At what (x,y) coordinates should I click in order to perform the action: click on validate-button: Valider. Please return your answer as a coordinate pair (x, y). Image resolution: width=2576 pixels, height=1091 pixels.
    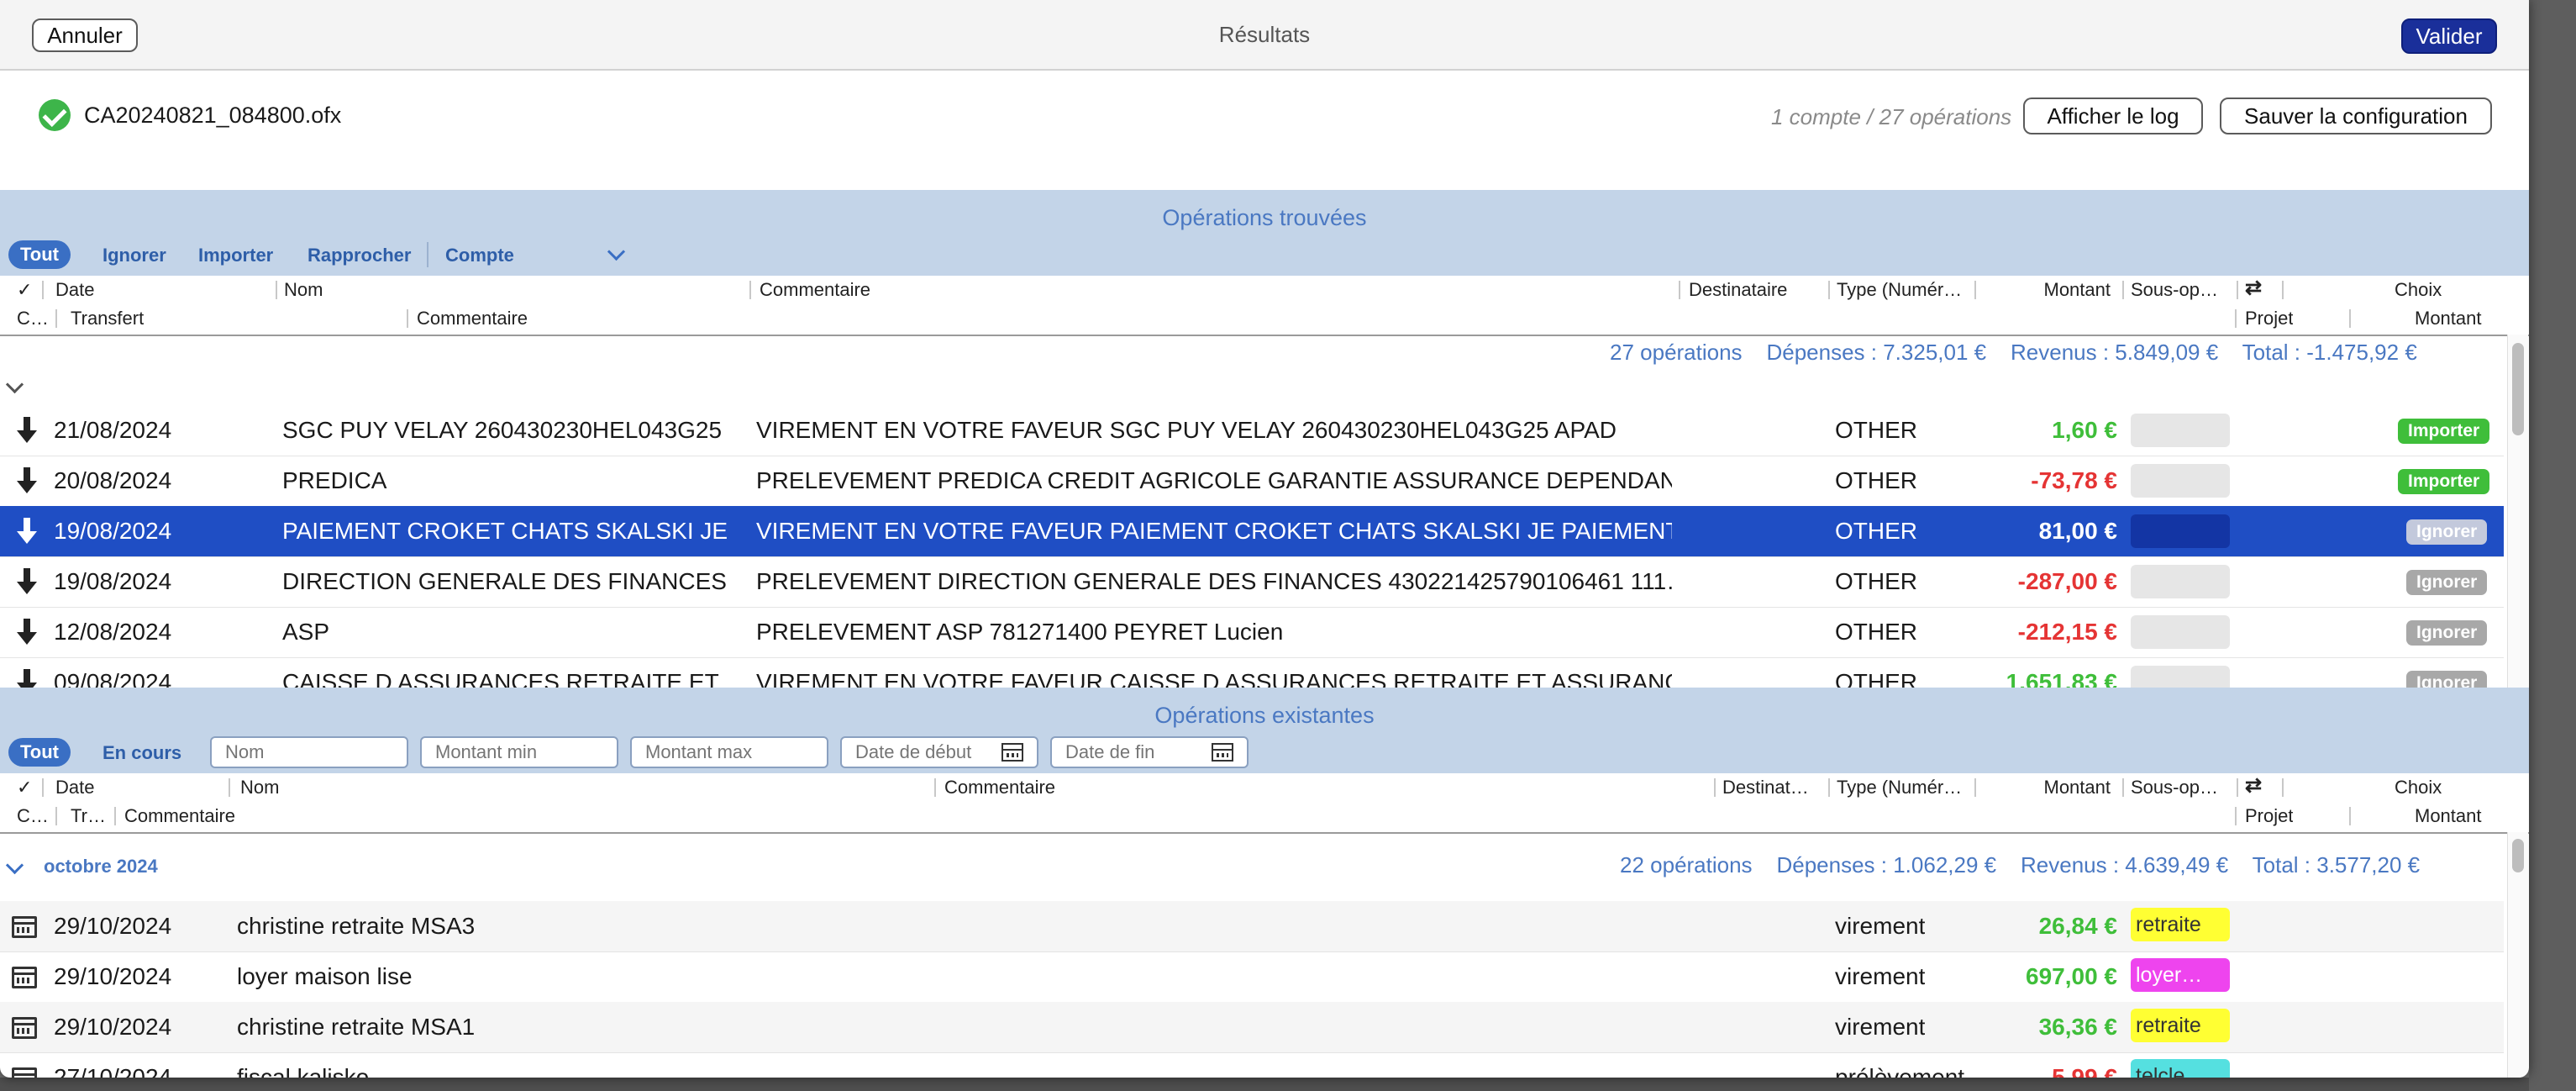
    Looking at the image, I should click on (2449, 36).